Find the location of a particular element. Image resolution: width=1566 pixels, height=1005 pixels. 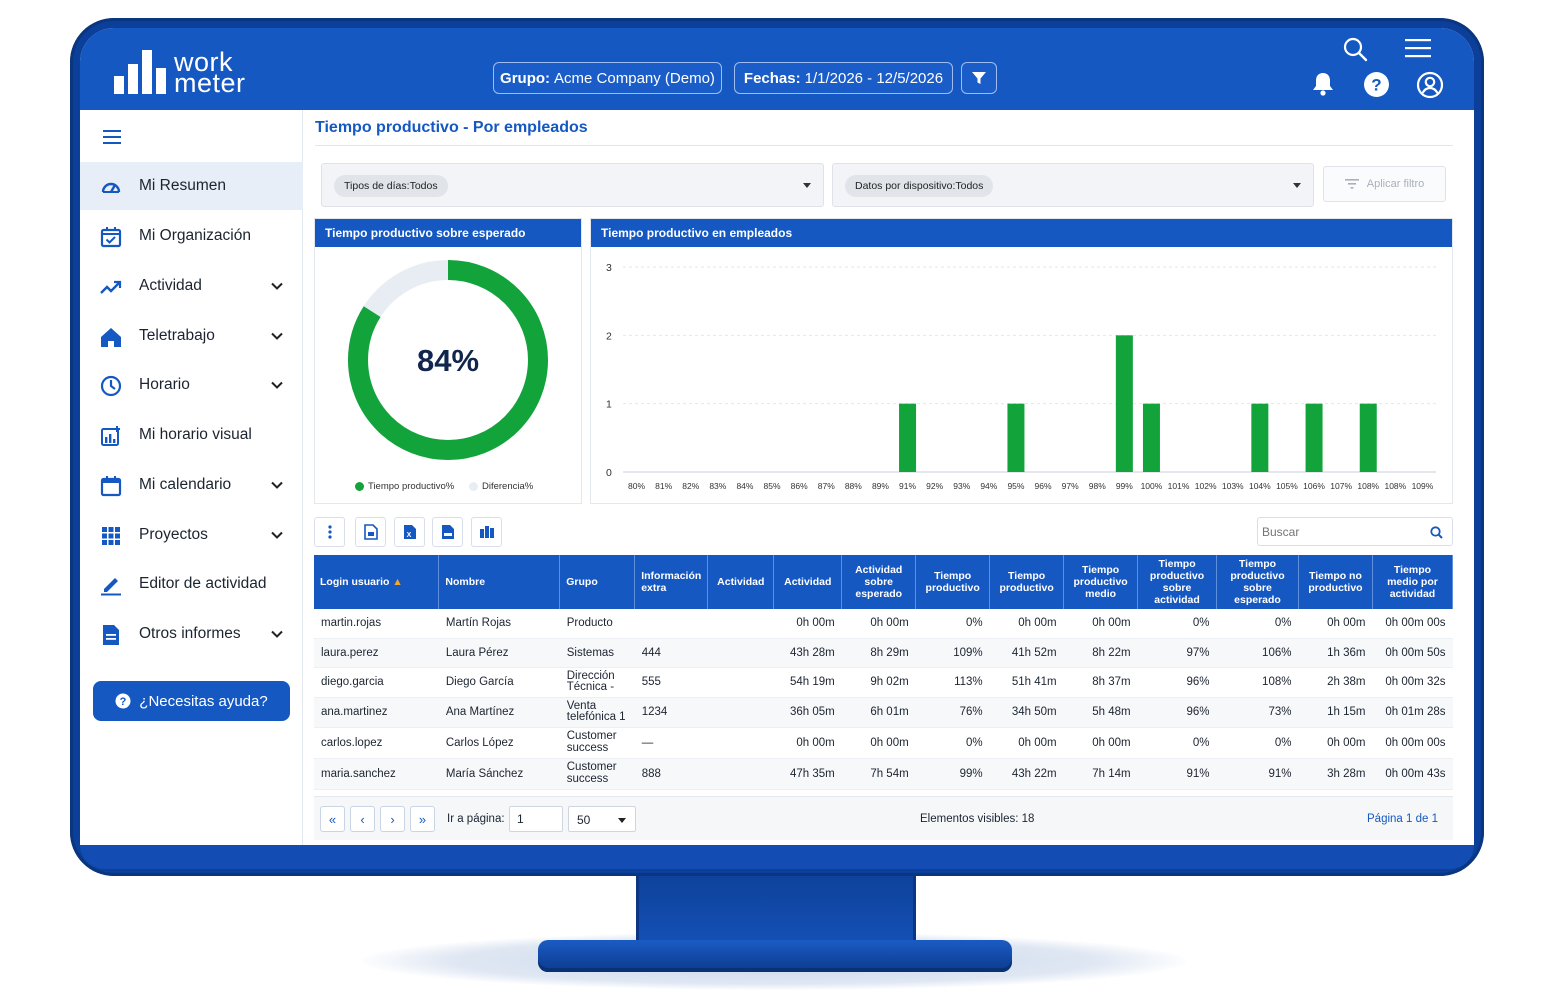

col-productive-vs-activity: Tiempo productivo sobre actividad is located at coordinates (1177, 582).